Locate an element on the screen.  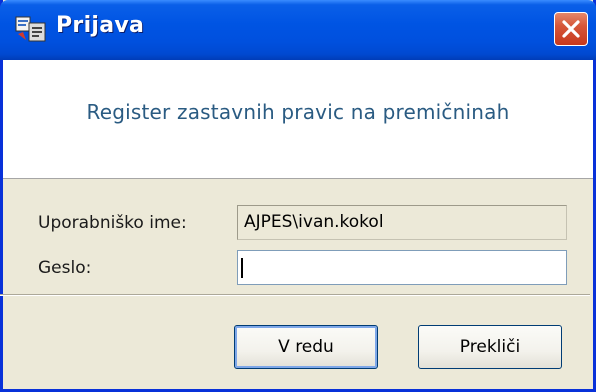
password-field is located at coordinates (402, 267).